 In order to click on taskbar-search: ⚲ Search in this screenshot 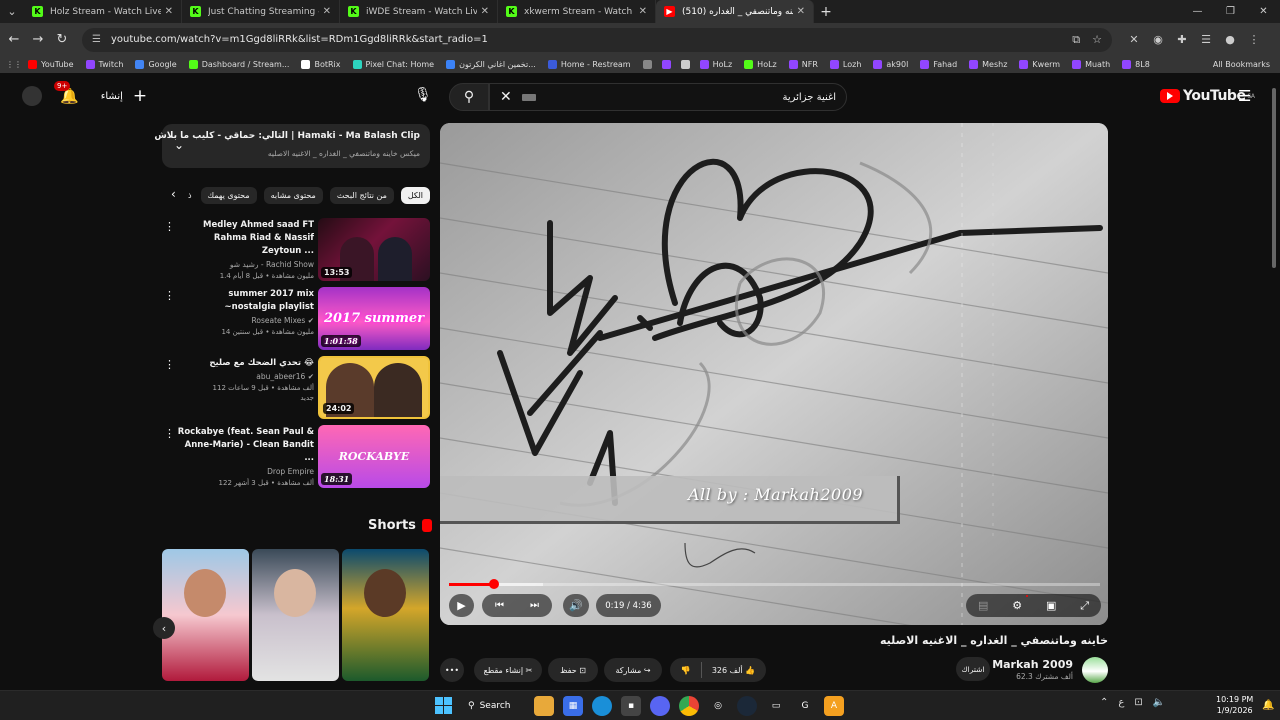, I will do `click(496, 706)`.